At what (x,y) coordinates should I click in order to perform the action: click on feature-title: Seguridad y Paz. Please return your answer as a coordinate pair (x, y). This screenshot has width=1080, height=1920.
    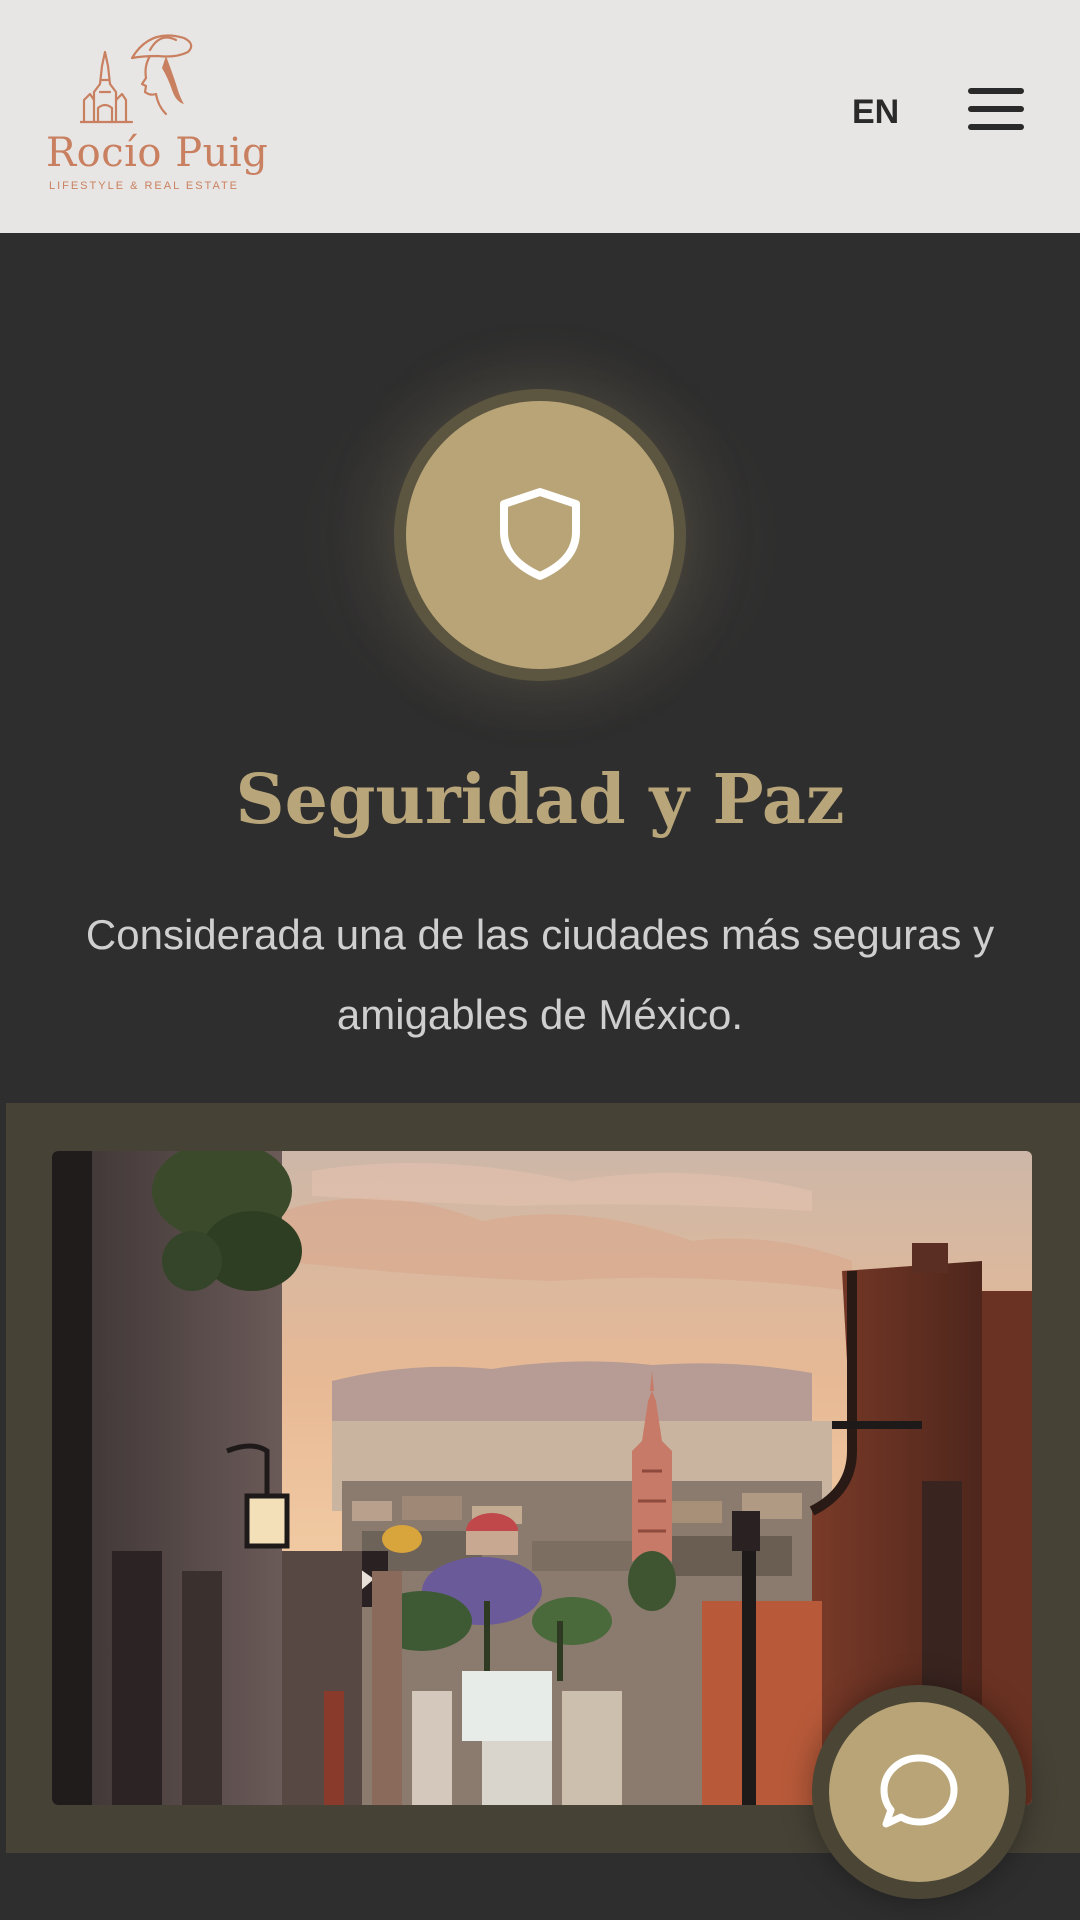
    Looking at the image, I should click on (540, 800).